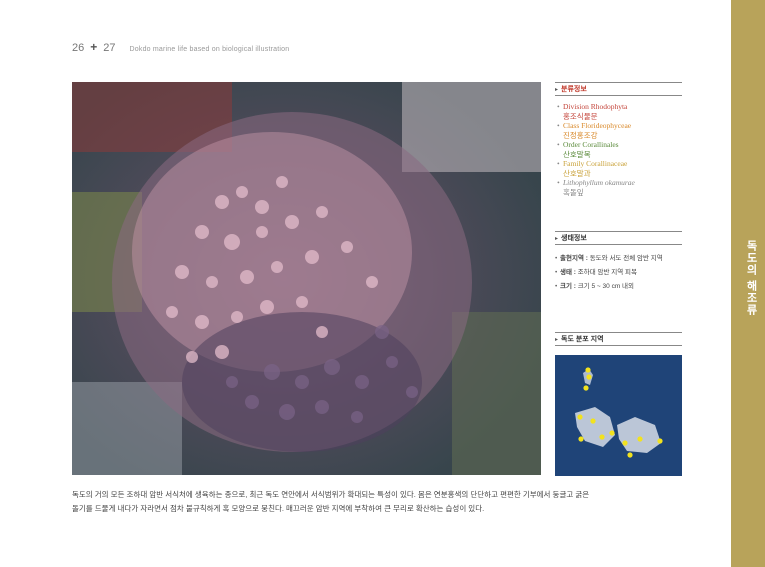 The width and height of the screenshot is (765, 567). Describe the element at coordinates (751, 278) in the screenshot. I see `chapter-side-tab-label: 독도의 해조류` at that location.